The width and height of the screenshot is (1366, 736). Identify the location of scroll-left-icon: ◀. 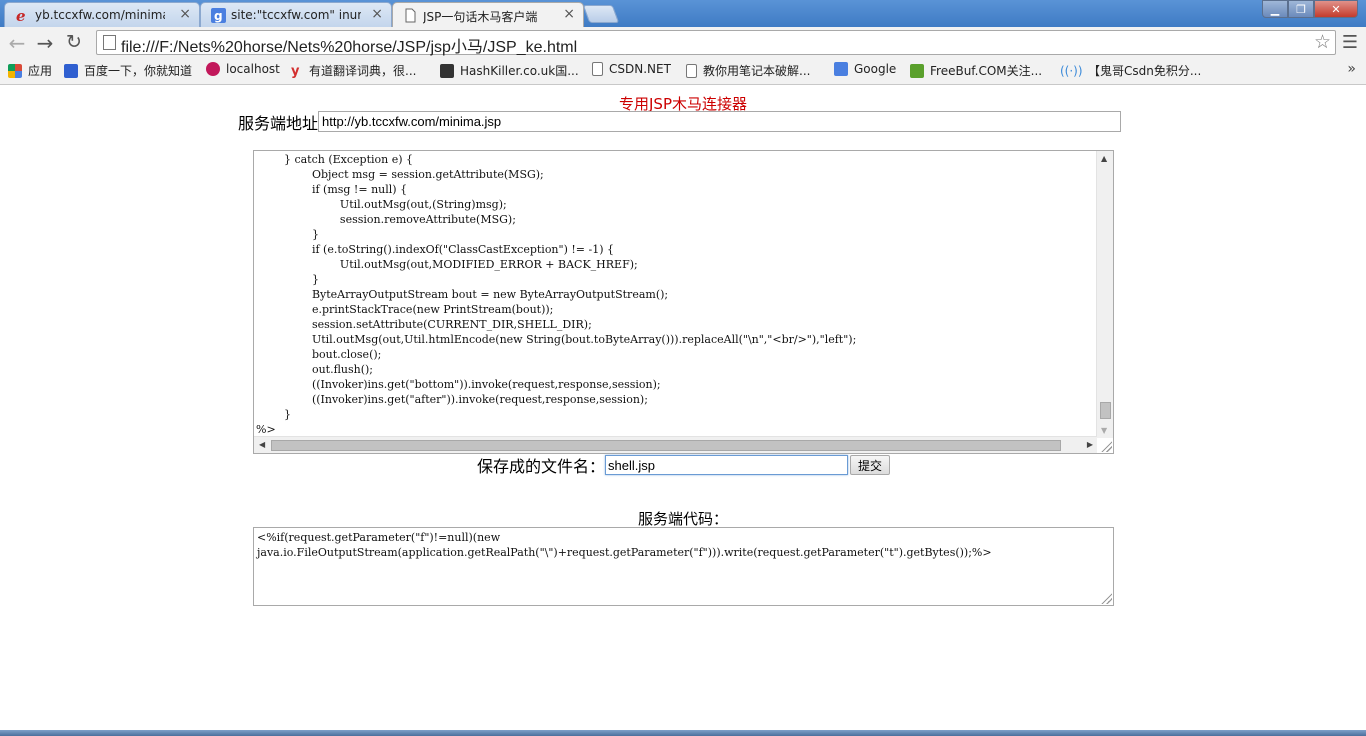
(262, 444).